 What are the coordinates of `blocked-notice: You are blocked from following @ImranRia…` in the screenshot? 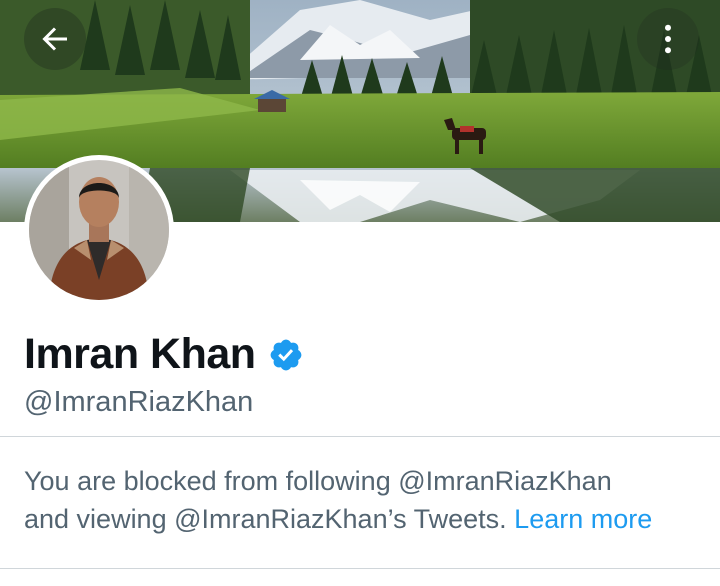 It's located at (364, 500).